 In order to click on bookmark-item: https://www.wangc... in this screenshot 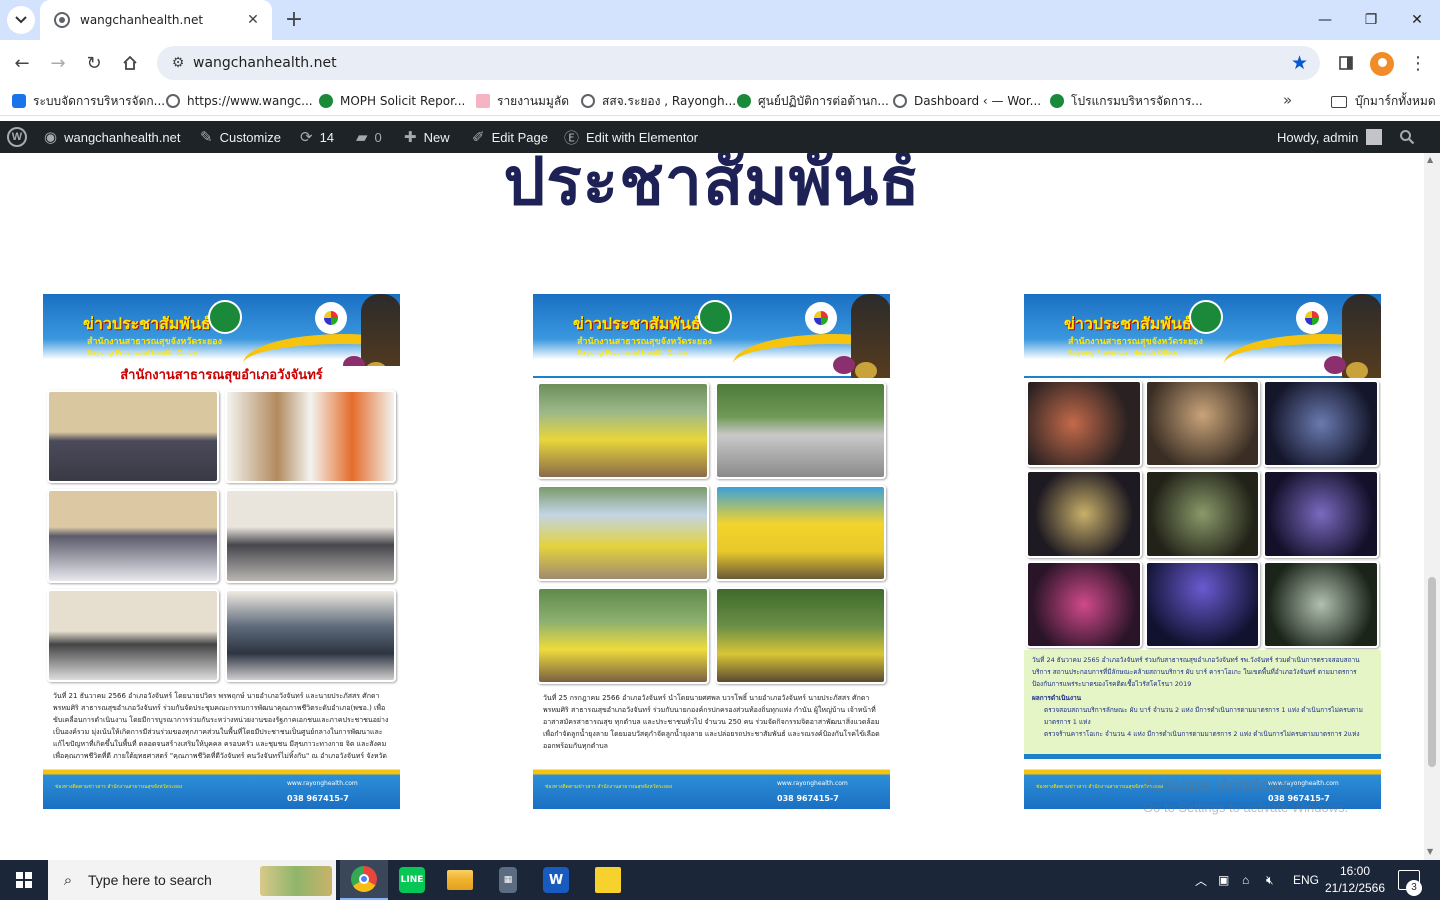, I will do `click(239, 101)`.